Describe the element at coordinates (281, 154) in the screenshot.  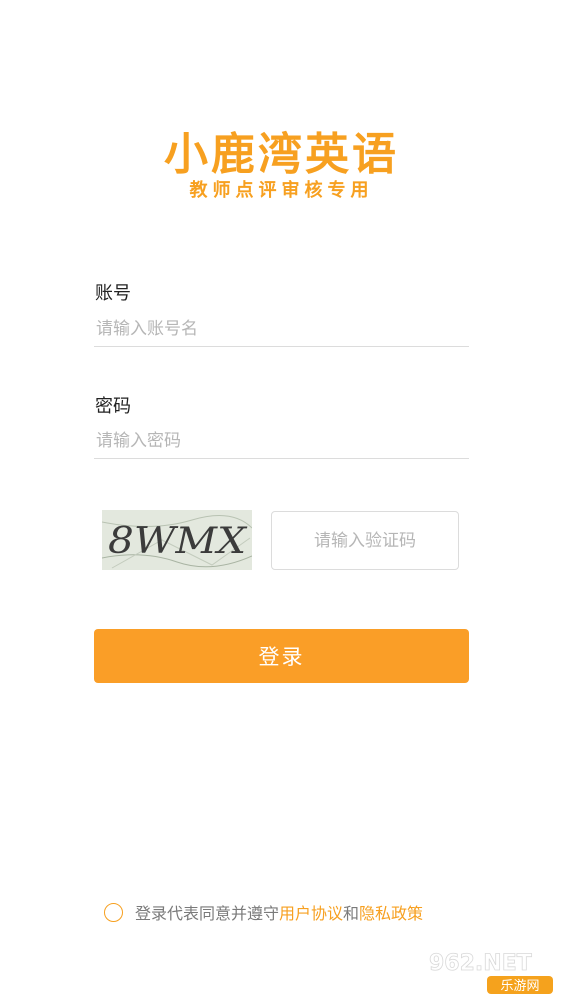
I see `app-logo-title: 小鹿湾英语` at that location.